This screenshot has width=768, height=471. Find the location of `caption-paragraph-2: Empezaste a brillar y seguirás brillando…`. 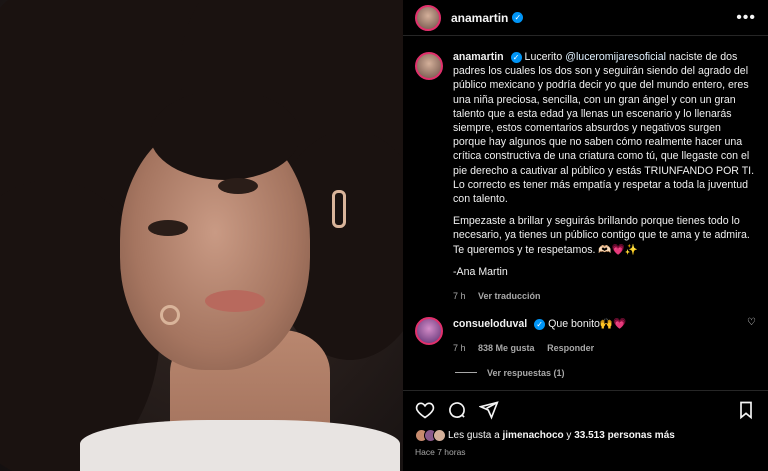

caption-paragraph-2: Empezaste a brillar y seguirás brillando… is located at coordinates (601, 235).